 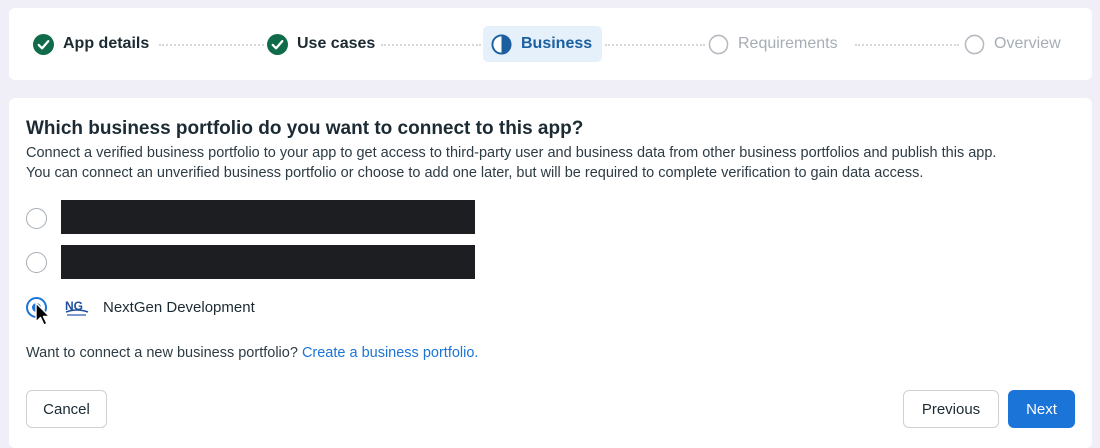 I want to click on previous-button: Previous, so click(x=951, y=409).